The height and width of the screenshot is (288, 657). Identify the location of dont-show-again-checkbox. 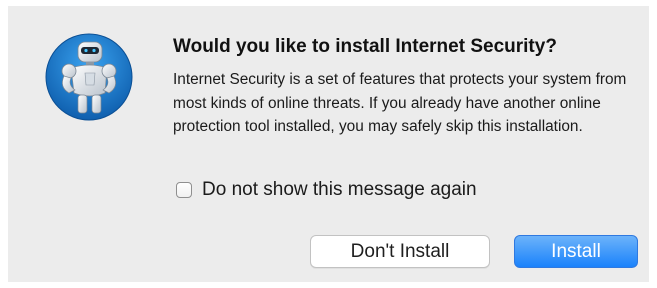
(184, 190).